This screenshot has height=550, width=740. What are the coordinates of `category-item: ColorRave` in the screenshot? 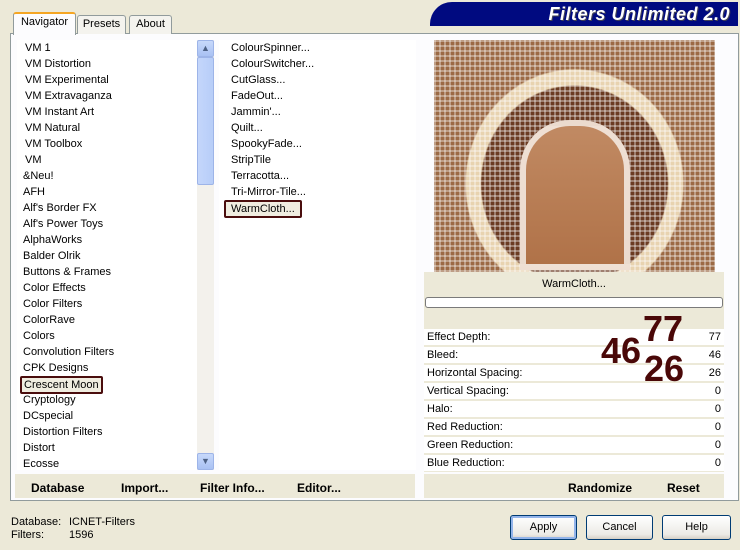 It's located at (49, 320).